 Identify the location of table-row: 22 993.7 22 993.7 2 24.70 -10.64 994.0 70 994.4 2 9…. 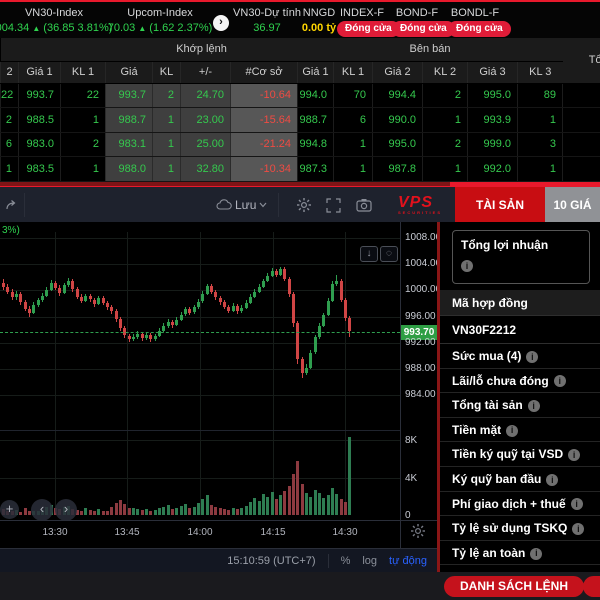
(300, 95).